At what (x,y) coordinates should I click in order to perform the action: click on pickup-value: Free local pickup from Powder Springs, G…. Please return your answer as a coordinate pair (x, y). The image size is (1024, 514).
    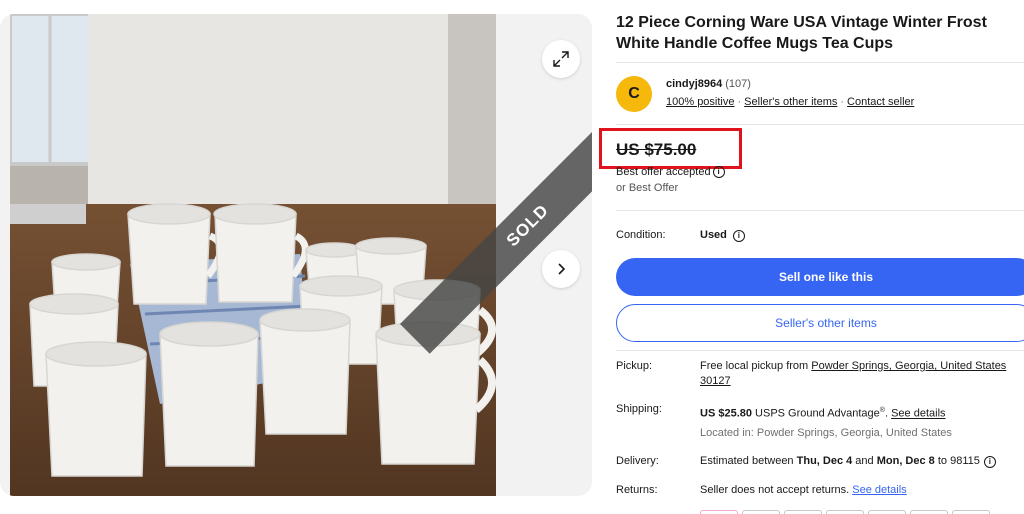
    Looking at the image, I should click on (862, 374).